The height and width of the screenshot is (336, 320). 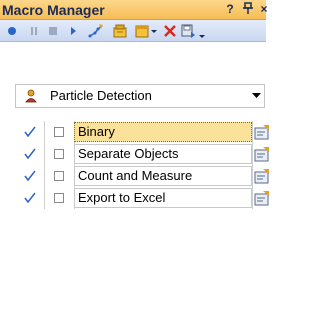 I want to click on title-bar: Macro Manager ? ×, so click(x=134, y=10).